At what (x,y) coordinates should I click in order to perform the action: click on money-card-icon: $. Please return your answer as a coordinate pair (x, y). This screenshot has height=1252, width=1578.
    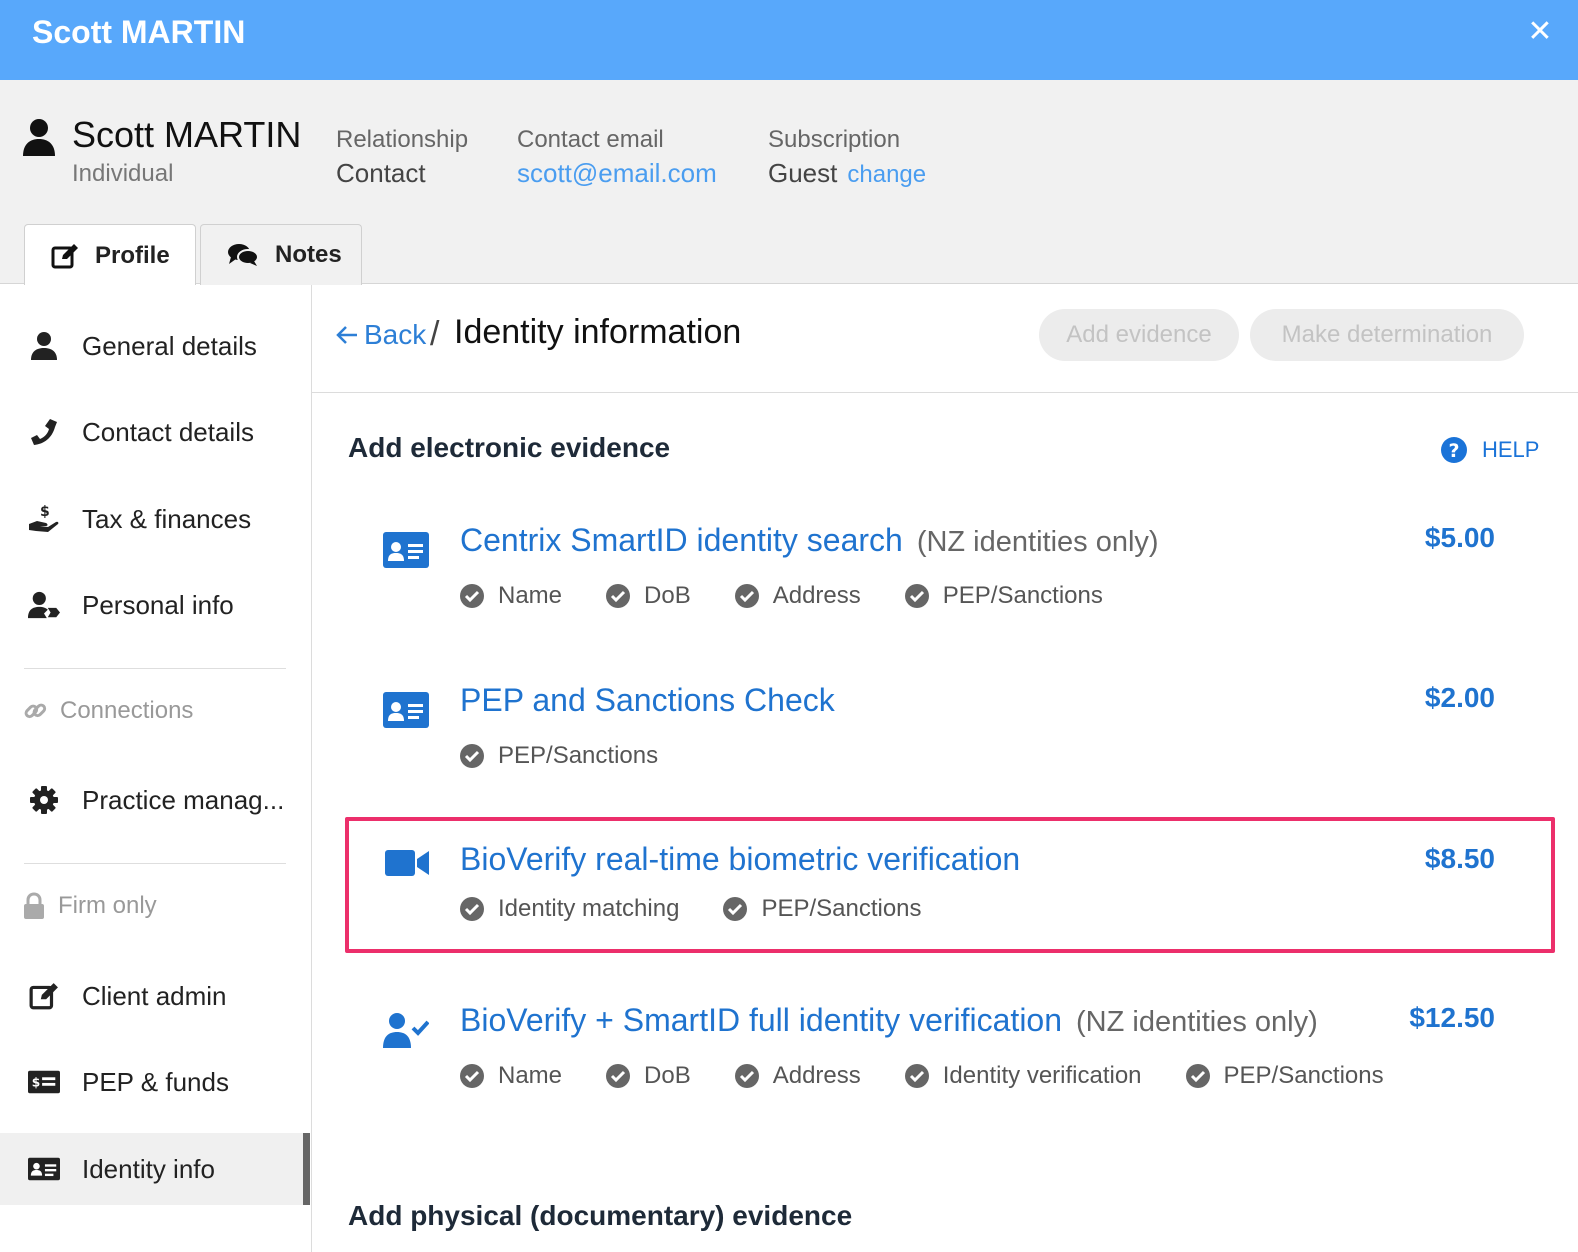
    Looking at the image, I should click on (44, 1082).